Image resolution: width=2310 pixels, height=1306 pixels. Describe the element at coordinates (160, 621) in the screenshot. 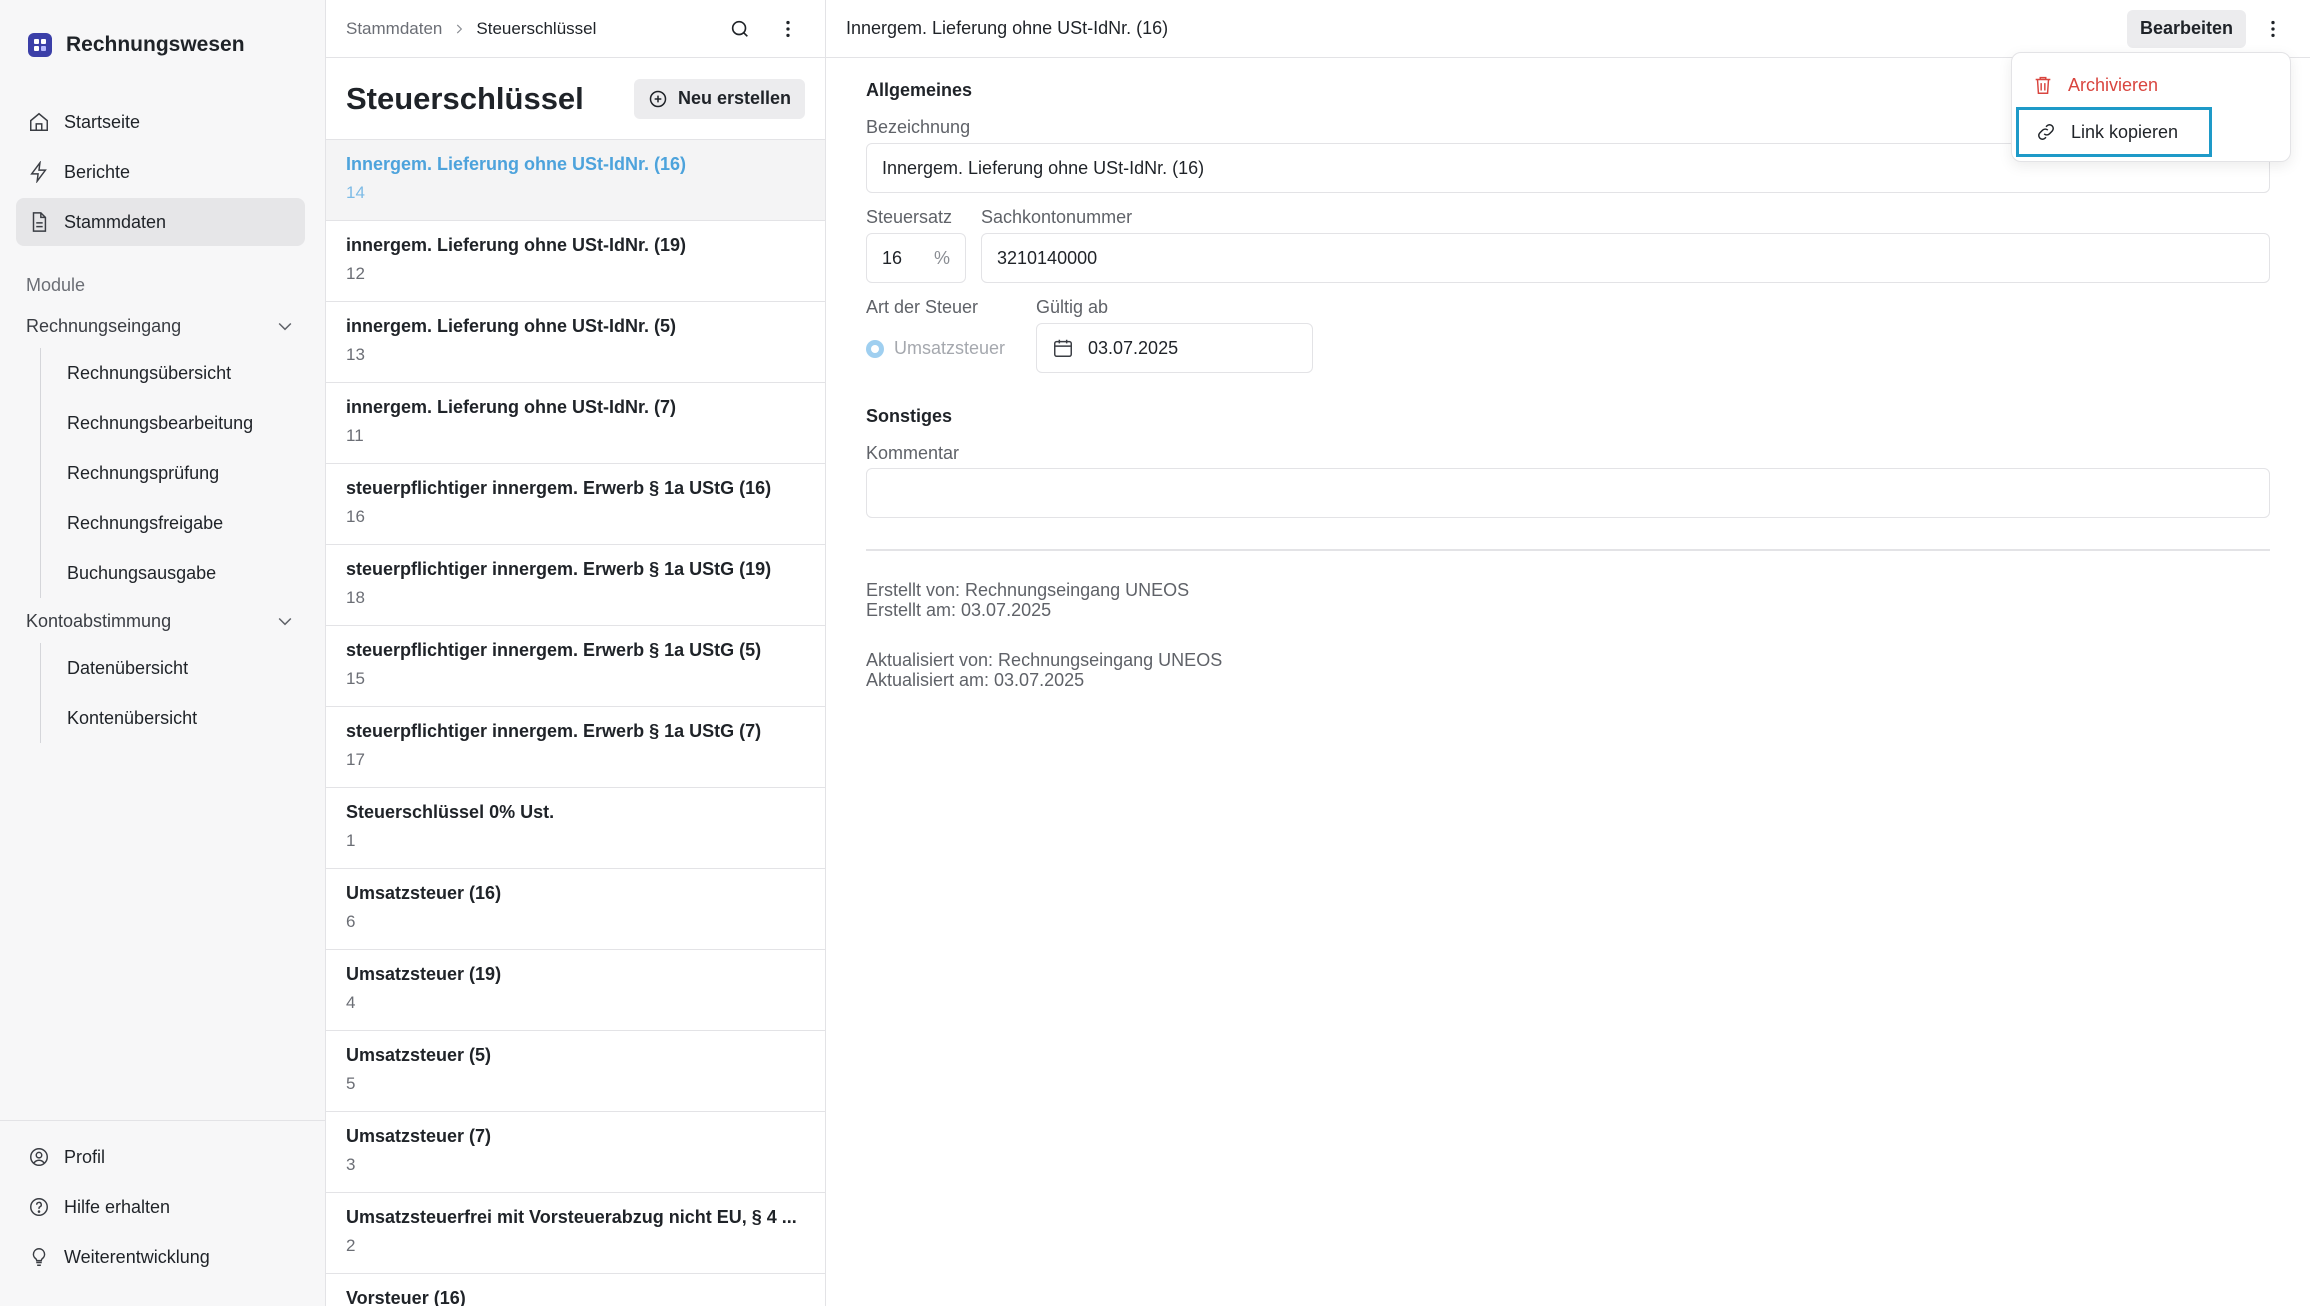

I see `group-toggle-kontoabstimmung: Kontoabstimmung` at that location.